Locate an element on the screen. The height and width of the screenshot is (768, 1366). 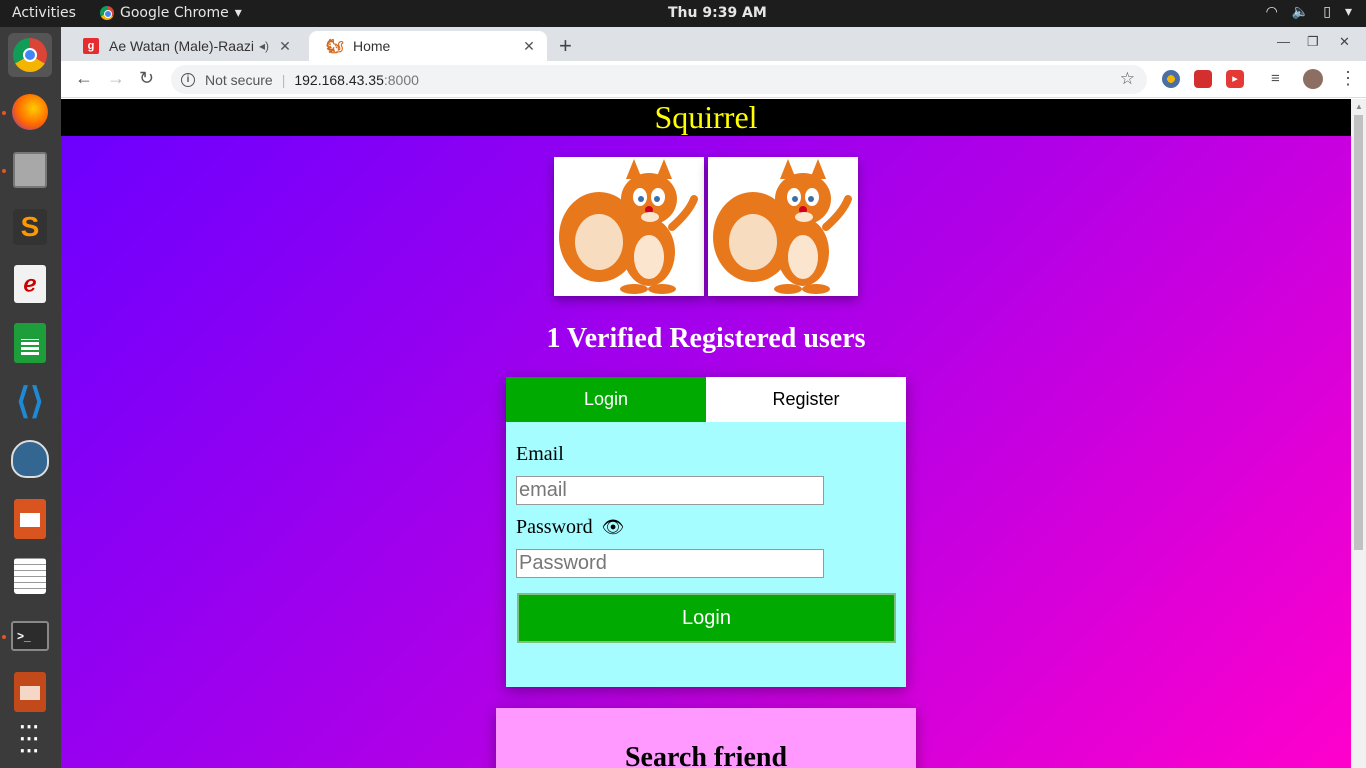
audio-playing-icon: ◂) is located at coordinates (264, 46).